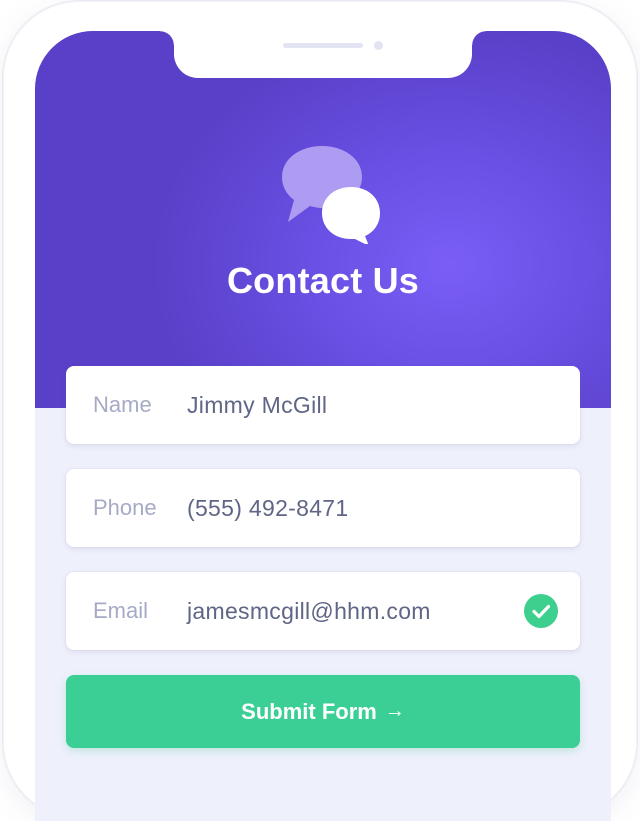 The image size is (640, 821). What do you see at coordinates (323, 45) in the screenshot?
I see `speaker-grille` at bounding box center [323, 45].